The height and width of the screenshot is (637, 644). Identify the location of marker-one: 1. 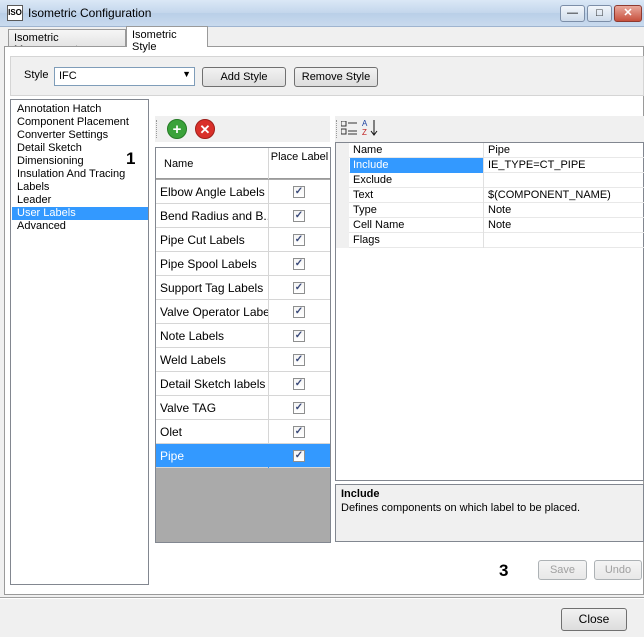
(131, 158).